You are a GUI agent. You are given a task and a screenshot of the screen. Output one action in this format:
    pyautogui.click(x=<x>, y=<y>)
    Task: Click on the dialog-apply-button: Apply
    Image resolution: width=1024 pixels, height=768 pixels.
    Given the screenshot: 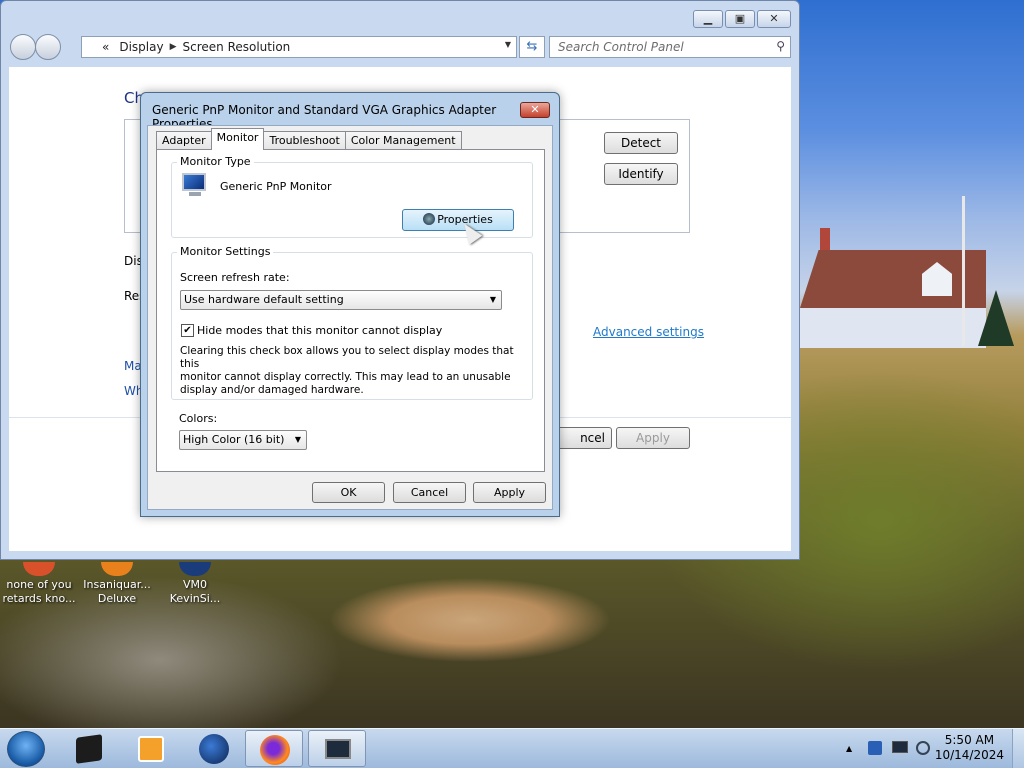 What is the action you would take?
    pyautogui.click(x=509, y=492)
    